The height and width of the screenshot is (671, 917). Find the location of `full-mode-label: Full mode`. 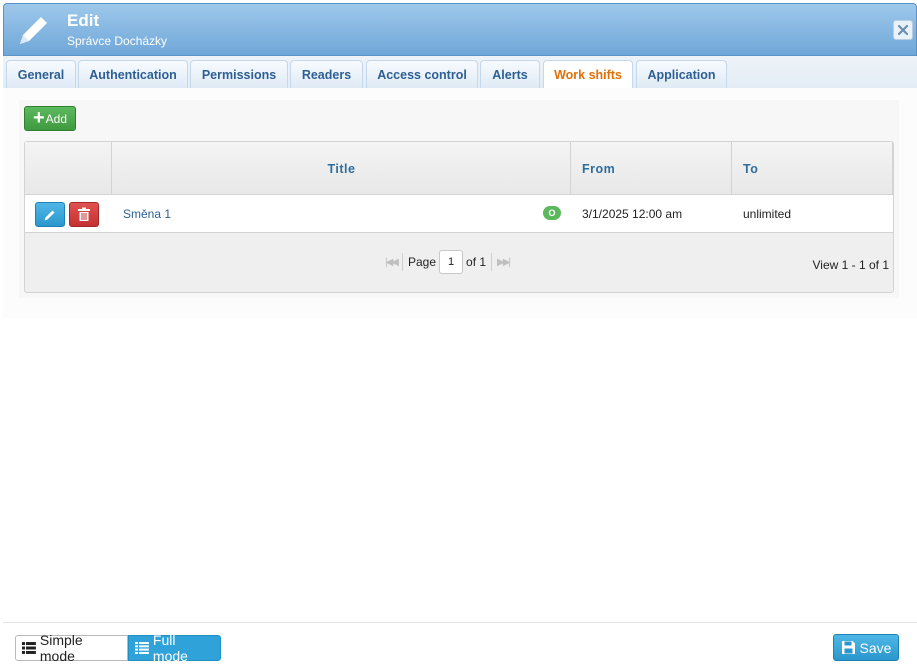

full-mode-label: Full mode is located at coordinates (170, 648).